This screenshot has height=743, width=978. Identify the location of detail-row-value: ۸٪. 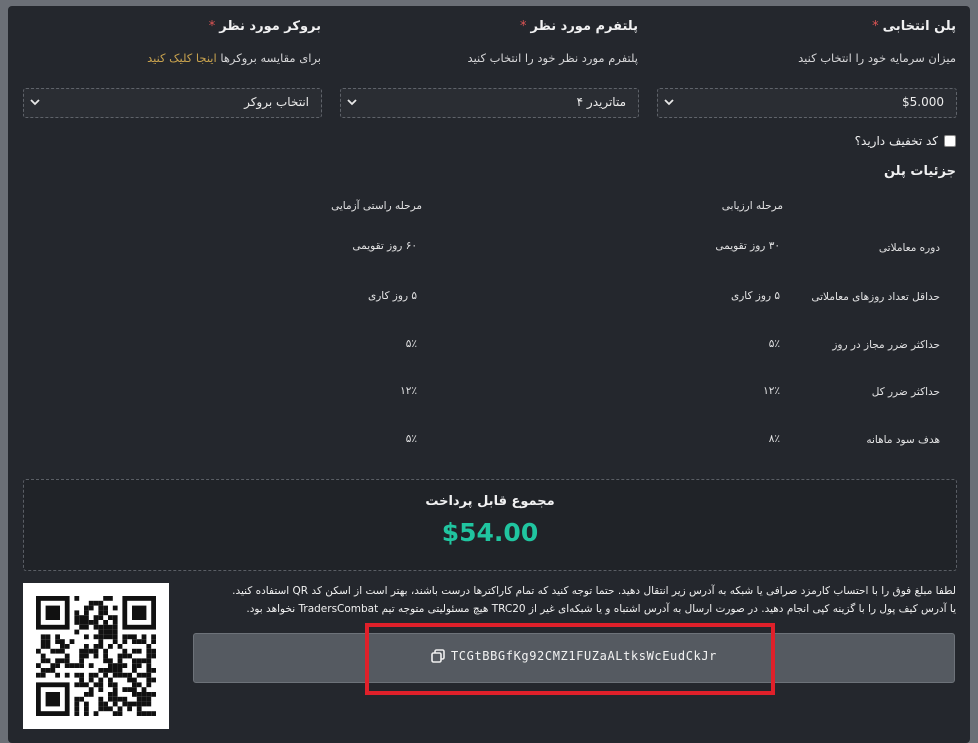
(774, 439).